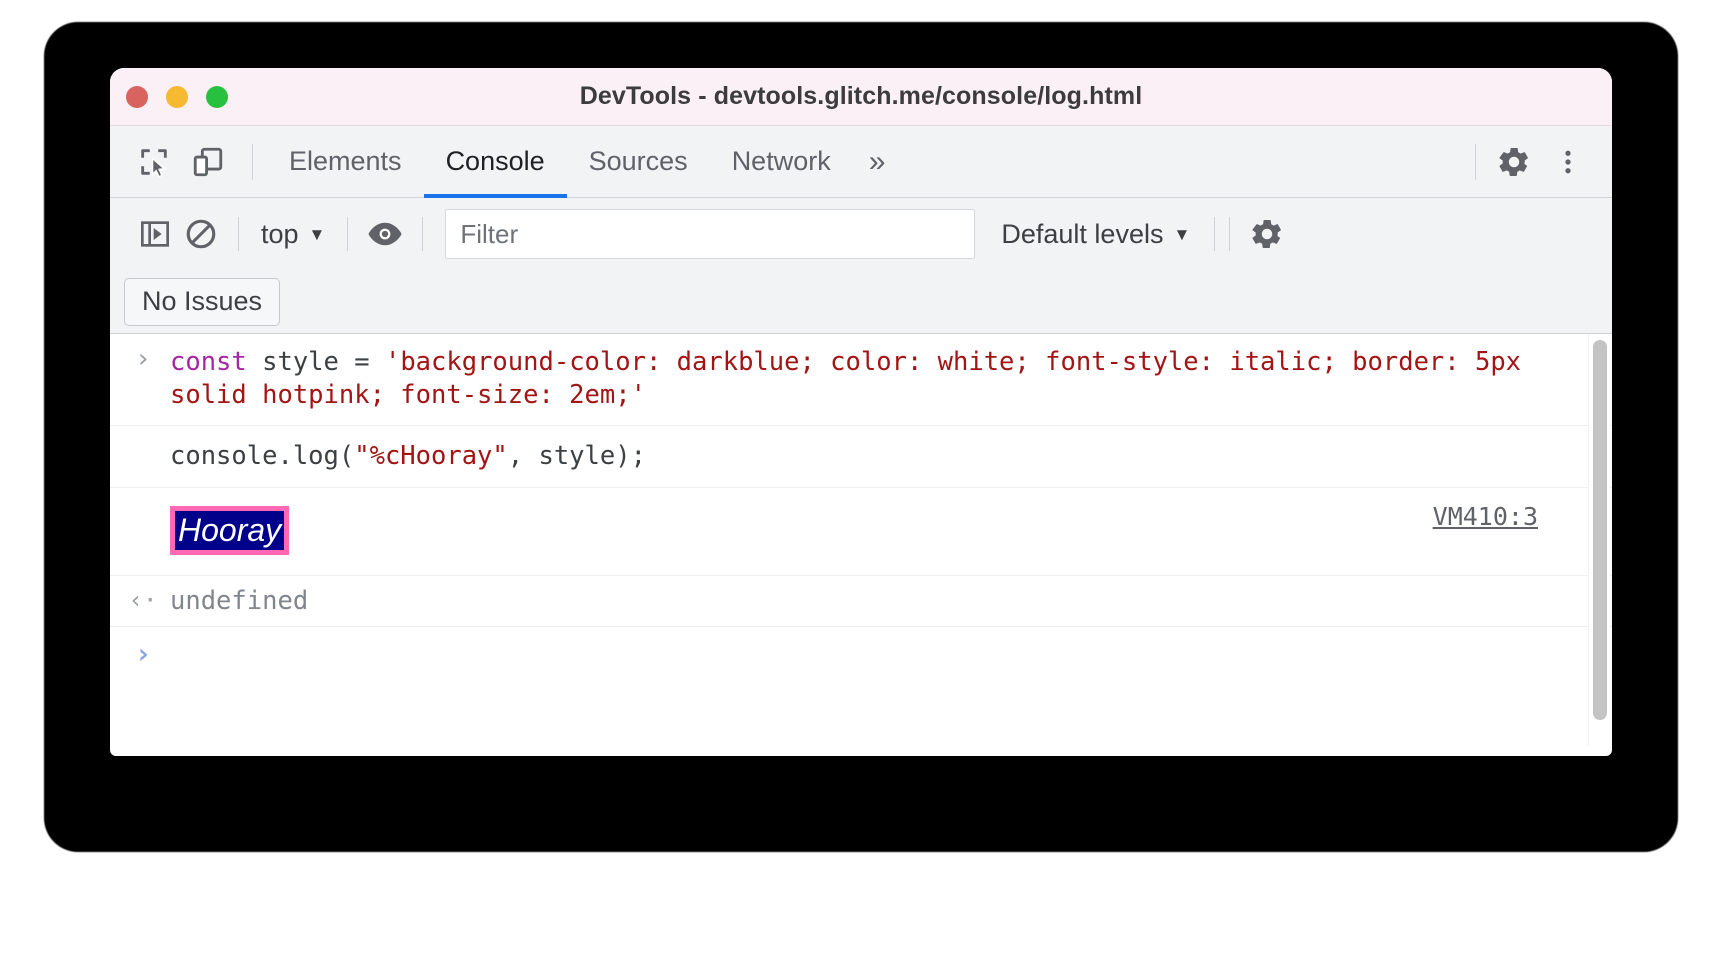 The image size is (1722, 974). What do you see at coordinates (202, 301) in the screenshot?
I see `no-issues-button: No Issues` at bounding box center [202, 301].